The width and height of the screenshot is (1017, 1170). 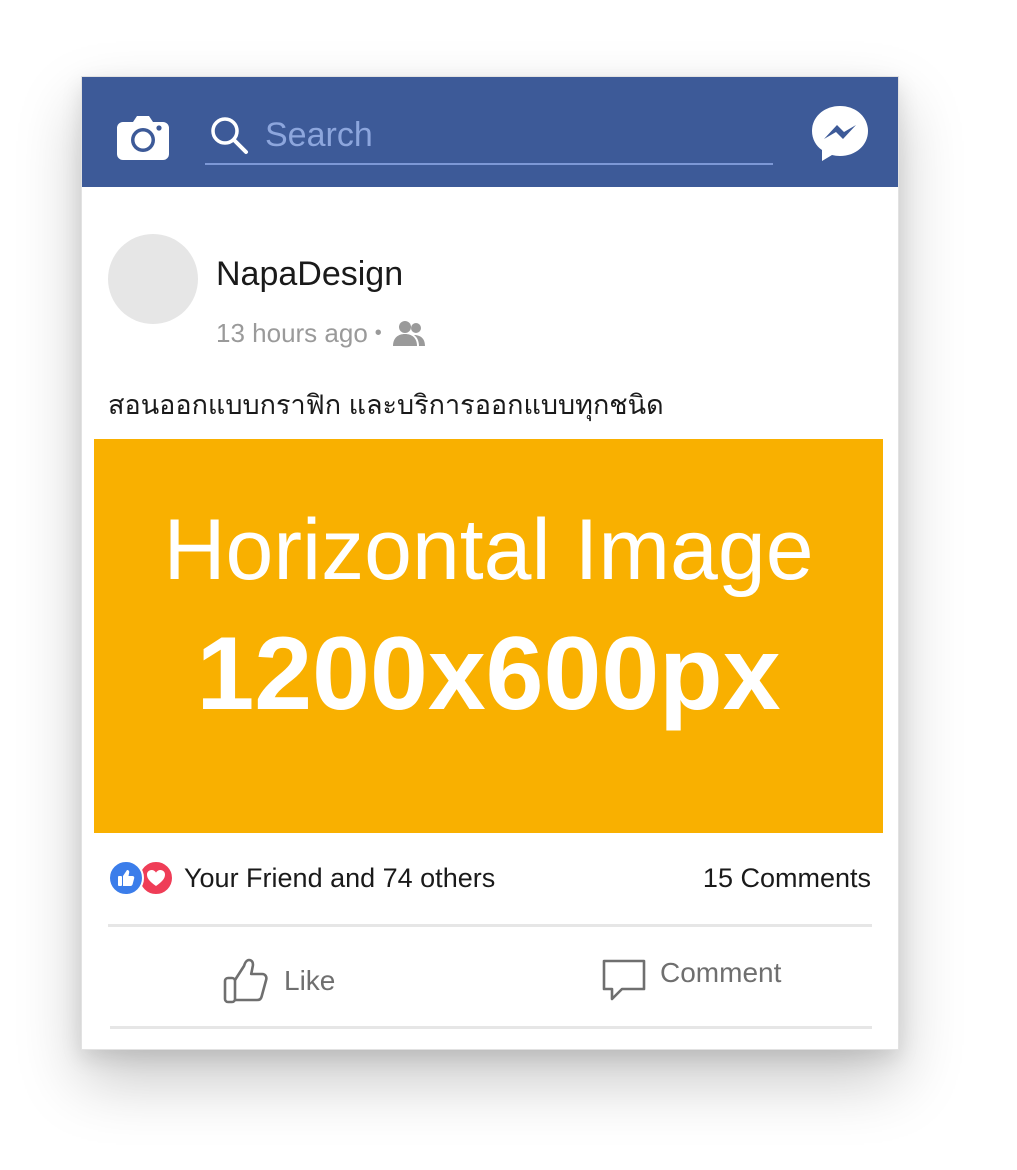 I want to click on comment-button: Comment, so click(x=690, y=983).